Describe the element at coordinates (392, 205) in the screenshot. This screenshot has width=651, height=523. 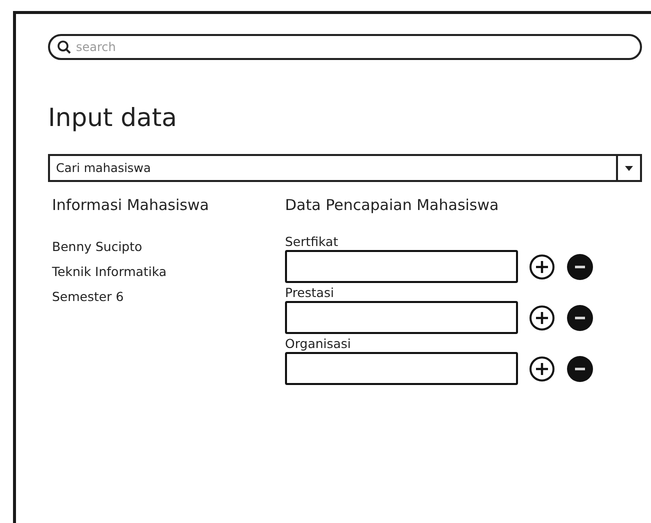
I see `section-heading: Data Pencapaian Mahasiswa` at that location.